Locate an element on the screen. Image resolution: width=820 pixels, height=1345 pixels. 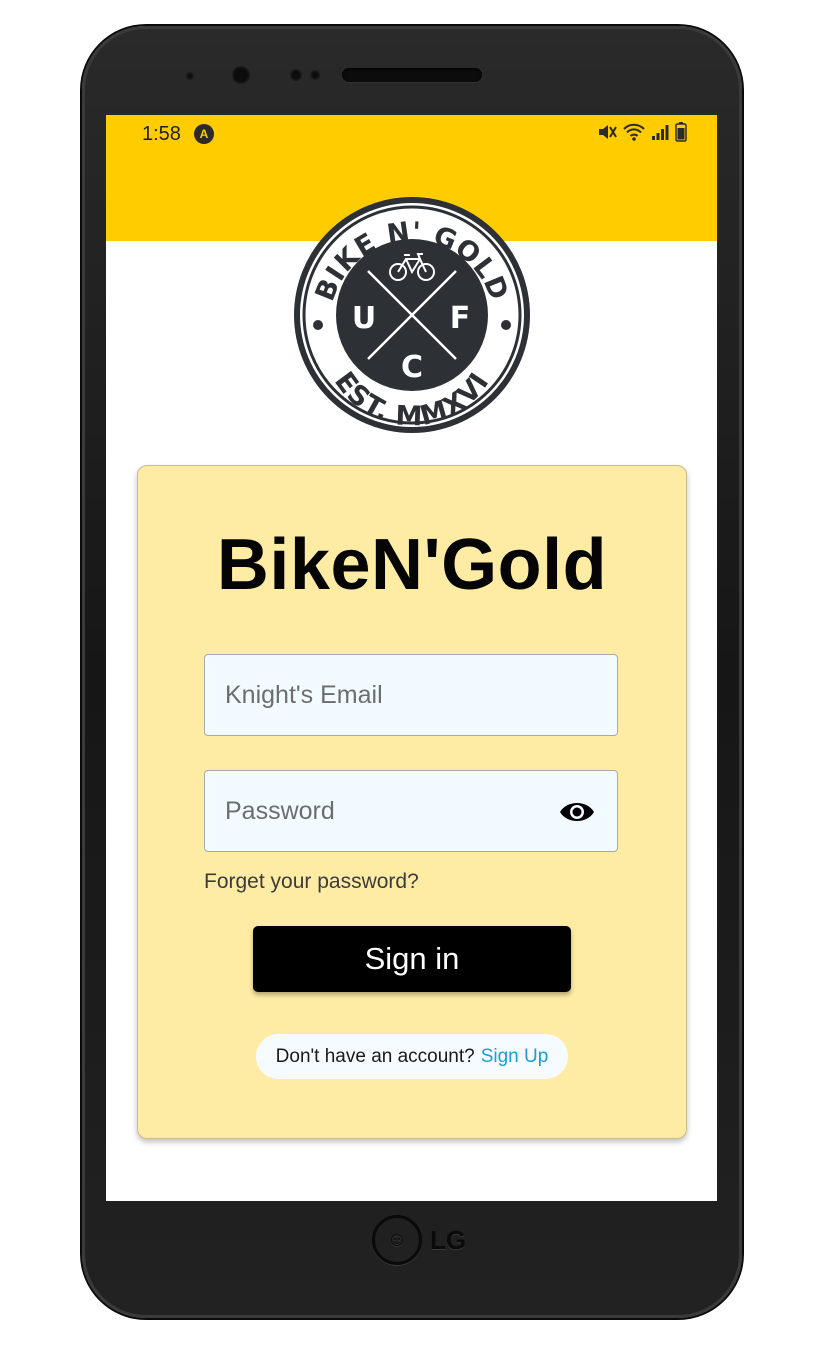
eye-icon is located at coordinates (577, 812).